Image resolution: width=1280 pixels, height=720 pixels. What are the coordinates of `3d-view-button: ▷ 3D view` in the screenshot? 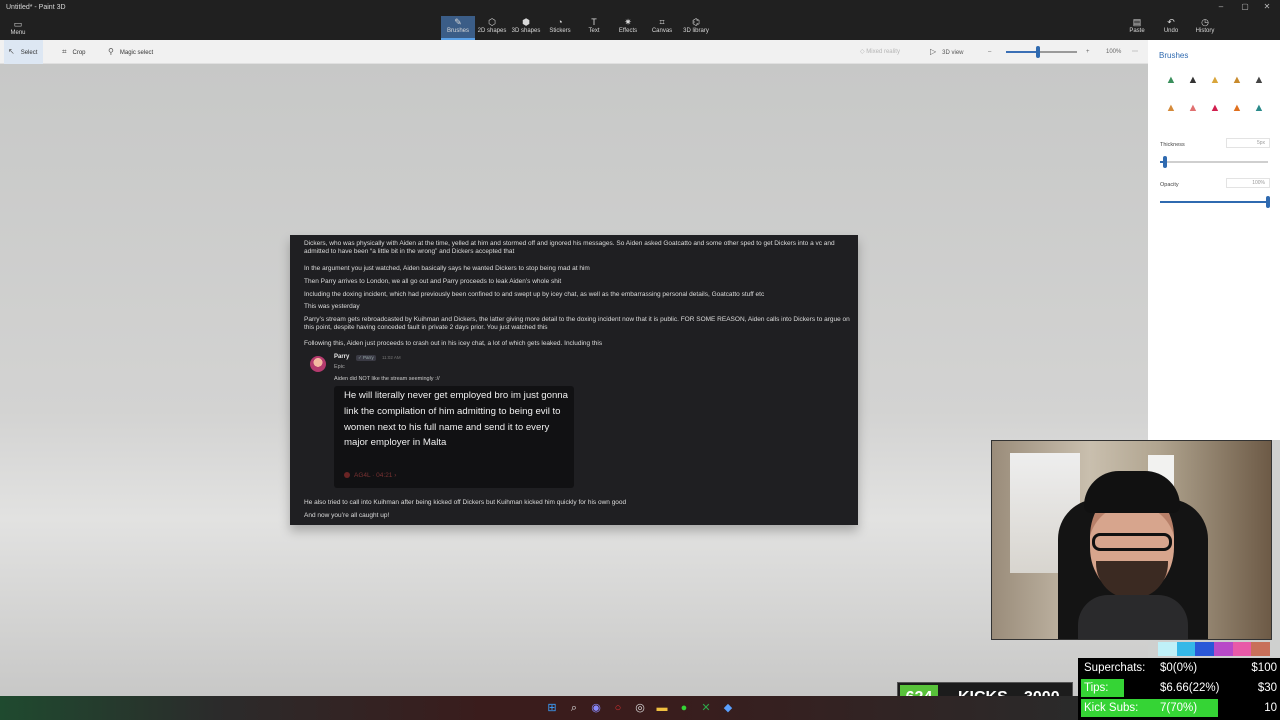 It's located at (948, 52).